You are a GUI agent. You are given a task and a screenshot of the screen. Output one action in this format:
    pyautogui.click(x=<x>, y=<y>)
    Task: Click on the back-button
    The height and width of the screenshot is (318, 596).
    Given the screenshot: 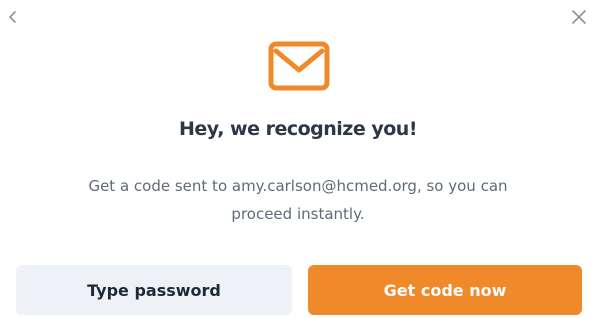 What is the action you would take?
    pyautogui.click(x=13, y=17)
    